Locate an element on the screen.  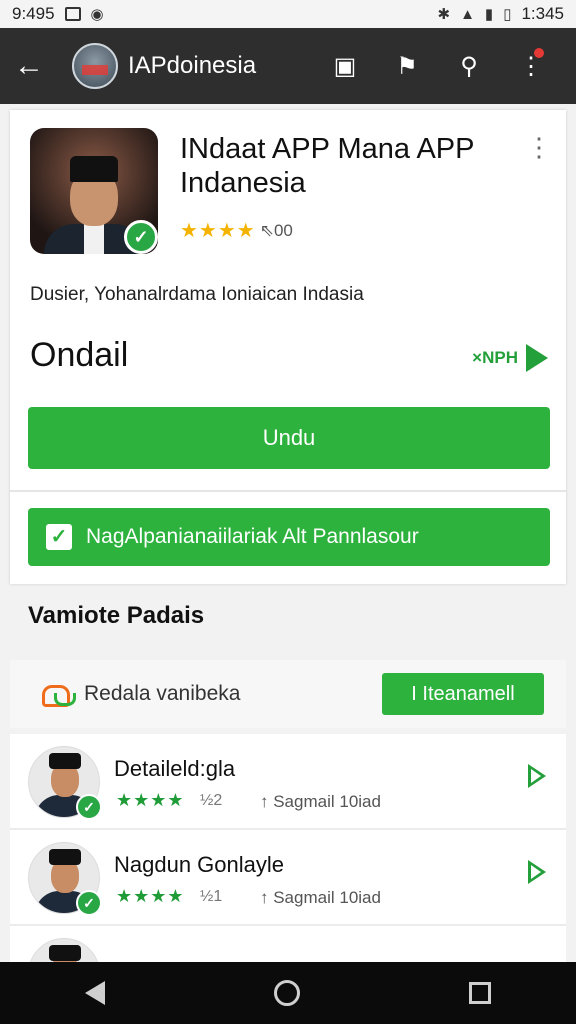
permission-label: NagAlpanianaiilariak Alt Pannlasour is located at coordinates (252, 536).